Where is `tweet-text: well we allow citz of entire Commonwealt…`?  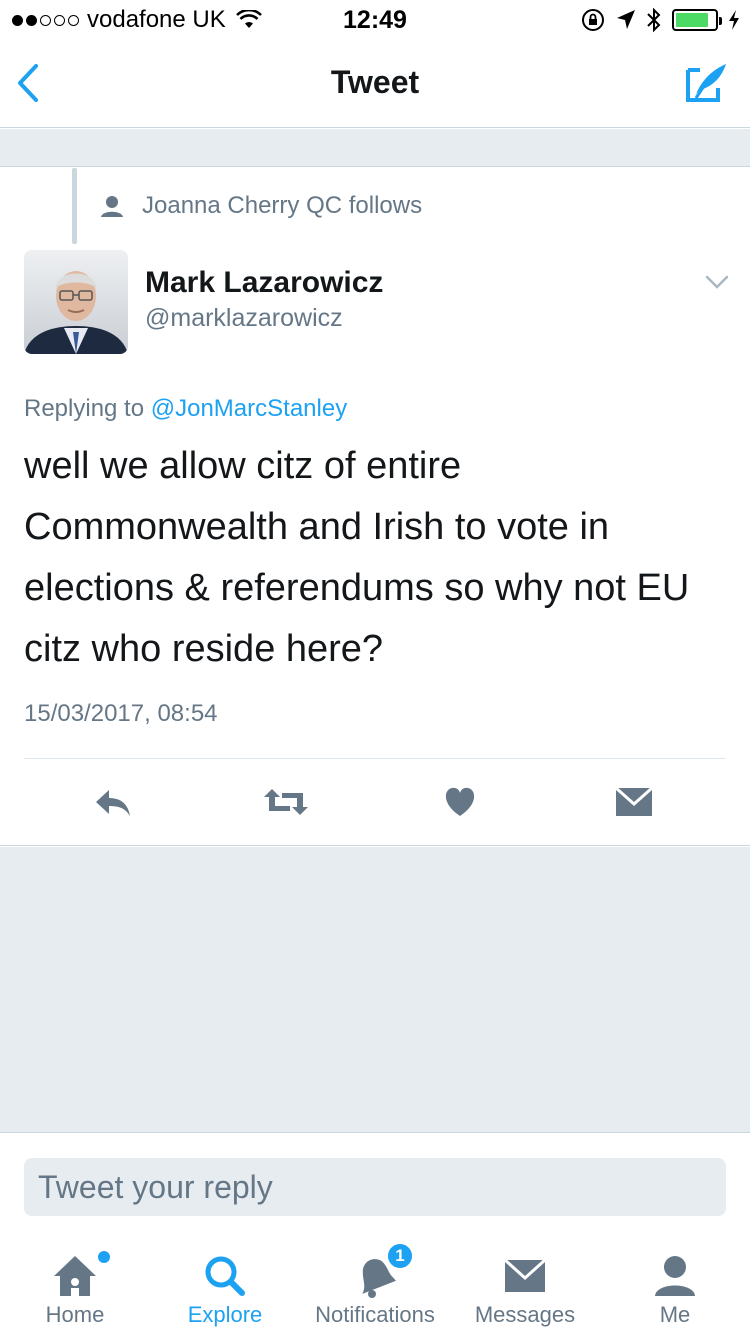
tweet-text: well we allow citz of entire Commonwealt… is located at coordinates (357, 557).